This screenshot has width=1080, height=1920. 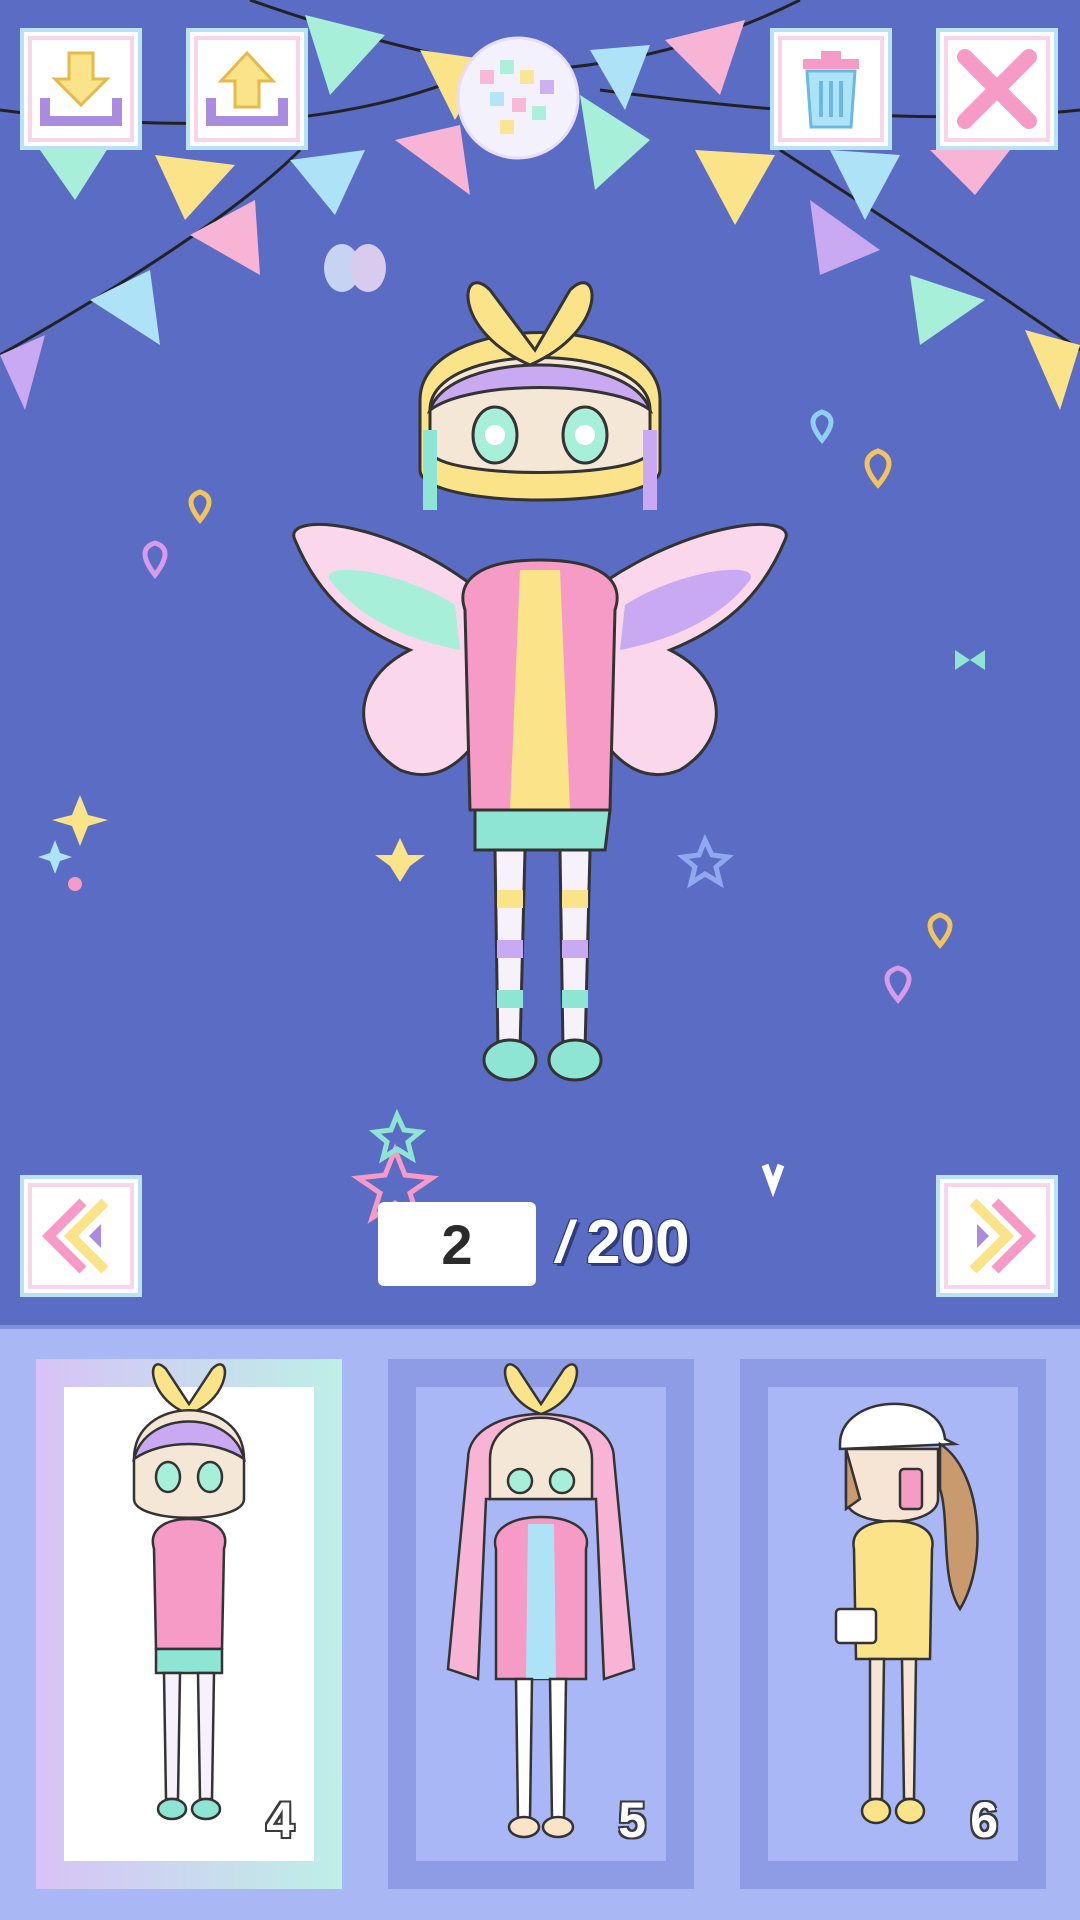 I want to click on delete-button, so click(x=831, y=89).